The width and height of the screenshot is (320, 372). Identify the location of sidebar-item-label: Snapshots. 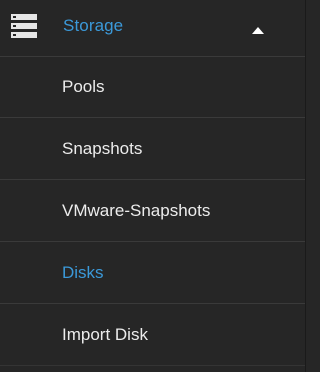
(102, 148).